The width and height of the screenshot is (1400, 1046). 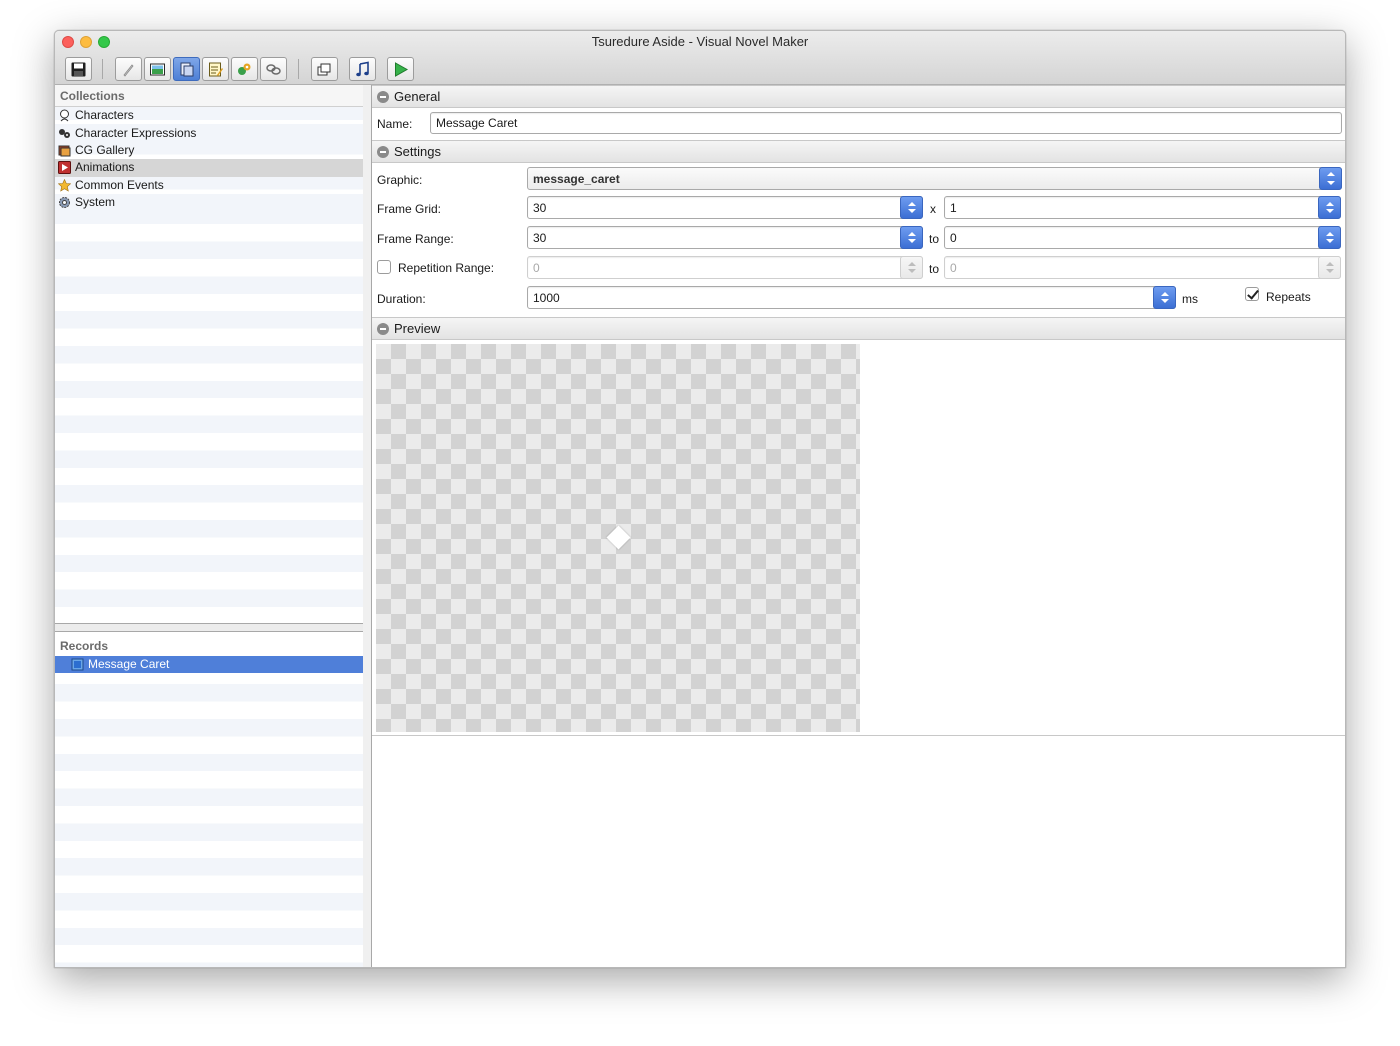 I want to click on general-section: Name: Message Caret, so click(x=858, y=124).